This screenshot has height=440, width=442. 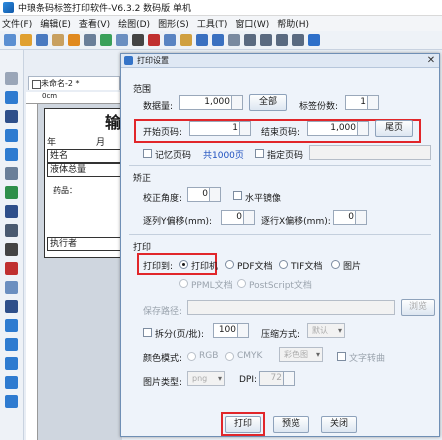 What do you see at coordinates (282, 40) in the screenshot?
I see `zoom-fit-icon` at bounding box center [282, 40].